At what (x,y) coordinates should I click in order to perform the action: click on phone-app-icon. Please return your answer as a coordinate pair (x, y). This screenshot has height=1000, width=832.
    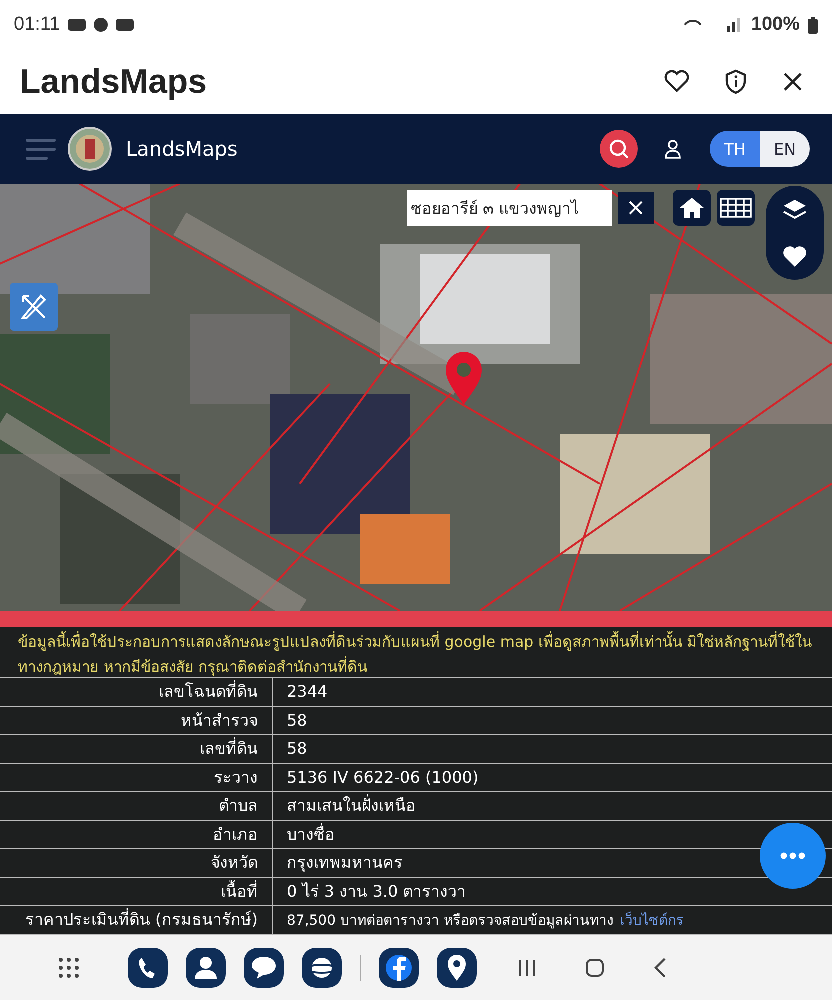
    Looking at the image, I should click on (148, 968).